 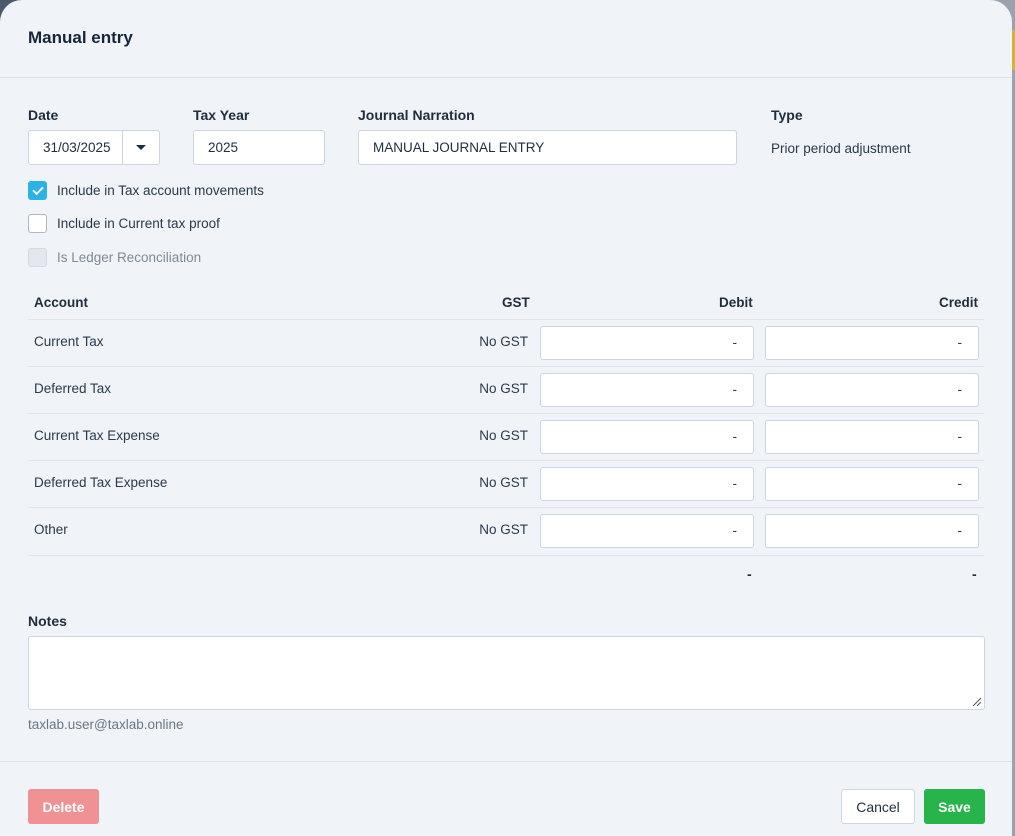 I want to click on date-picker: 31/03/2025, so click(x=94, y=147).